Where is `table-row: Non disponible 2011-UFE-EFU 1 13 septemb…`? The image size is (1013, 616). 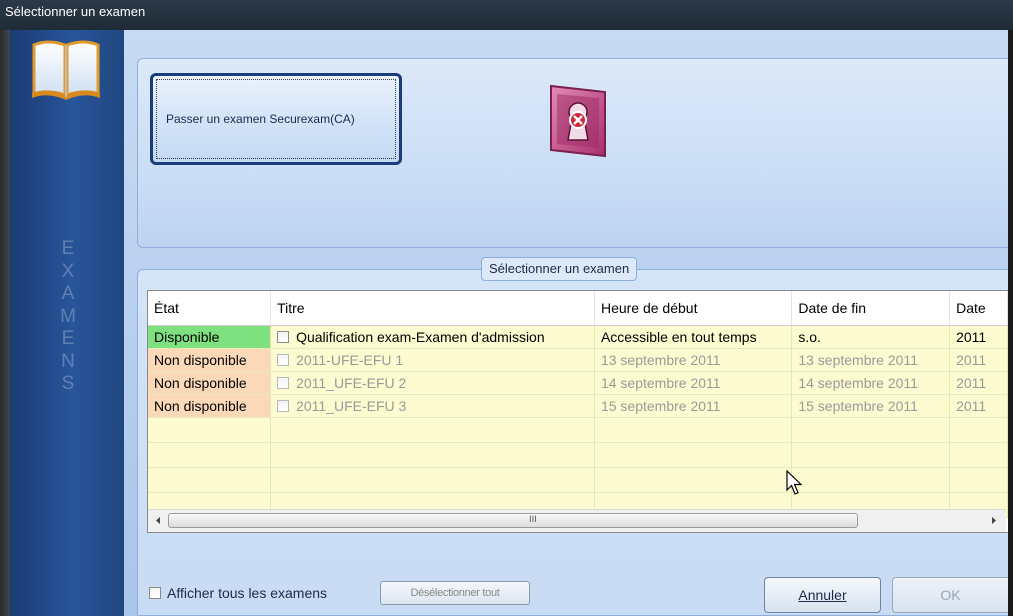
table-row: Non disponible 2011-UFE-EFU 1 13 septemb… is located at coordinates (578, 360).